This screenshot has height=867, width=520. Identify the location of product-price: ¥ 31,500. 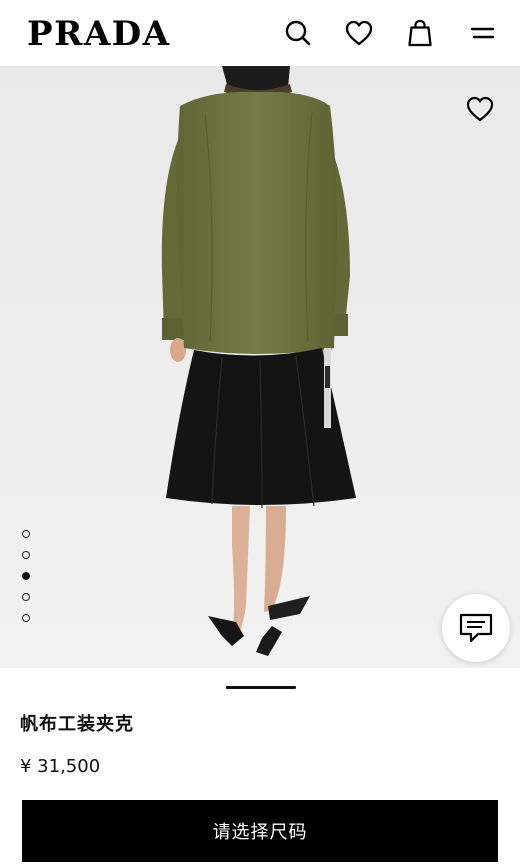
(60, 766).